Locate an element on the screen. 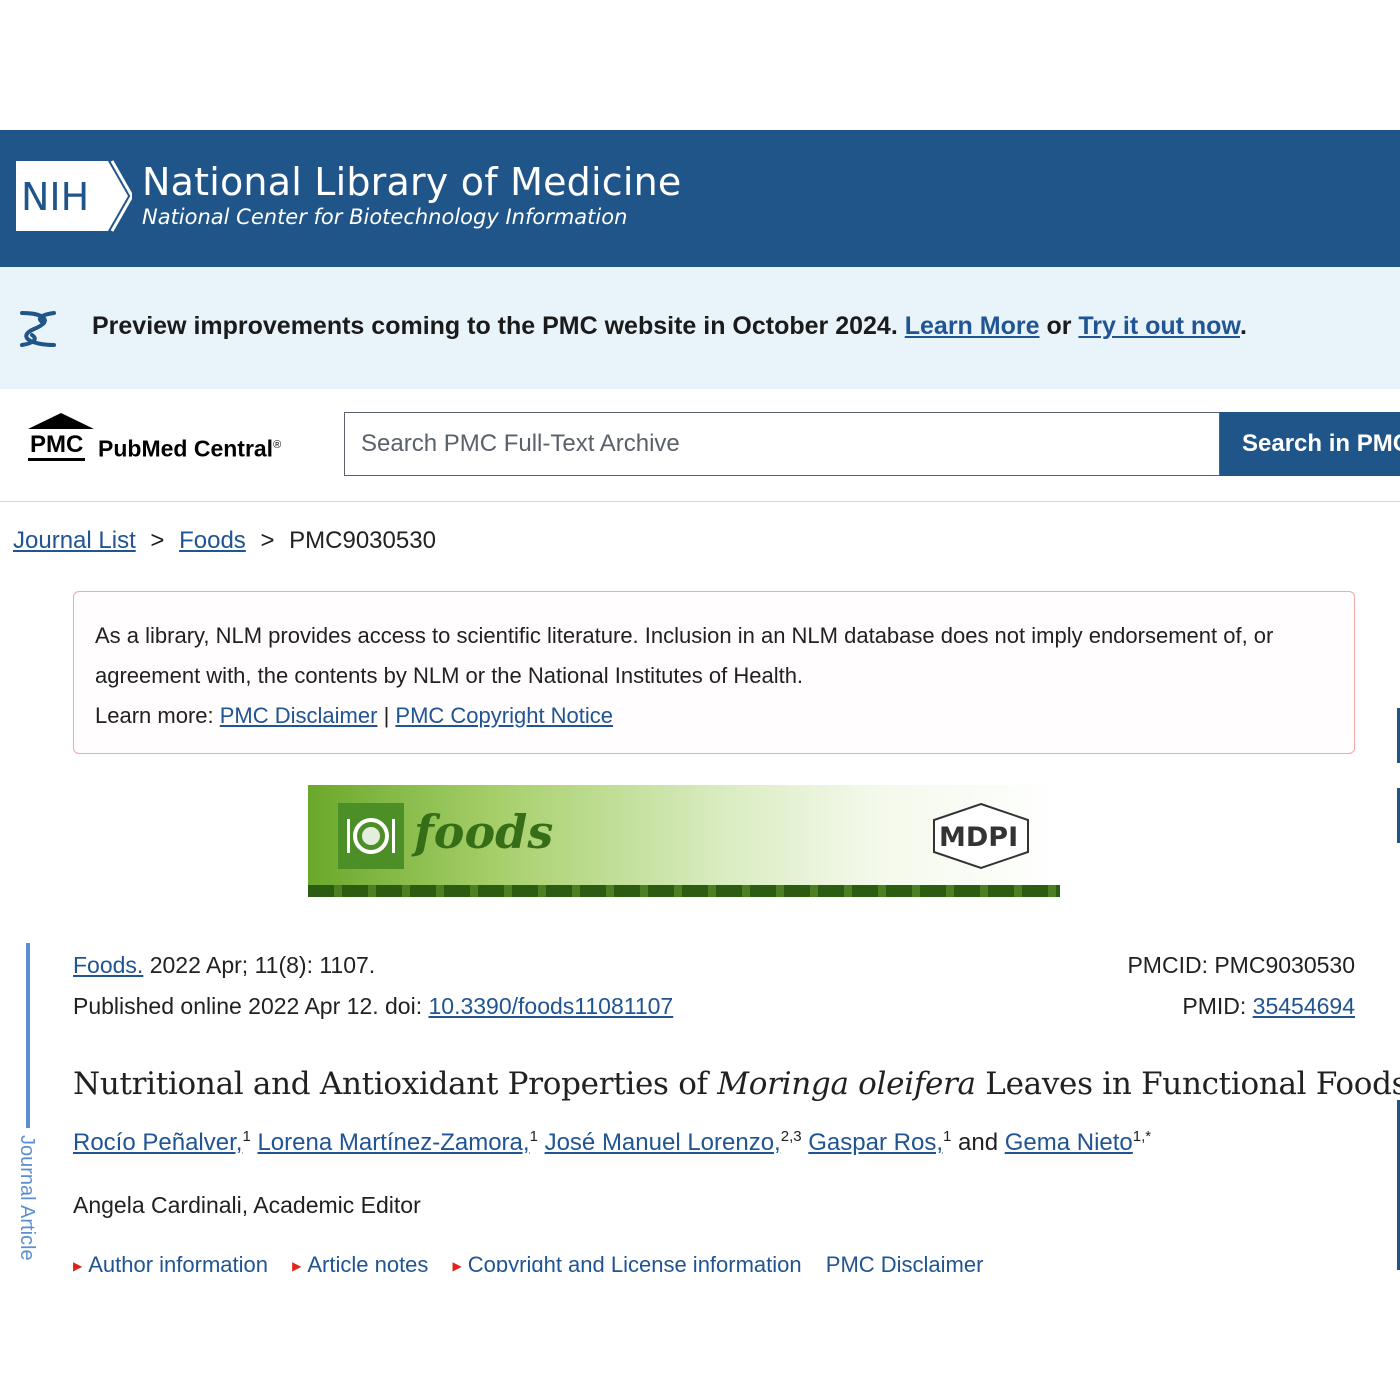 This screenshot has width=1400, height=1400. article-notes-toggle: ▶ Article notes is located at coordinates (360, 1262).